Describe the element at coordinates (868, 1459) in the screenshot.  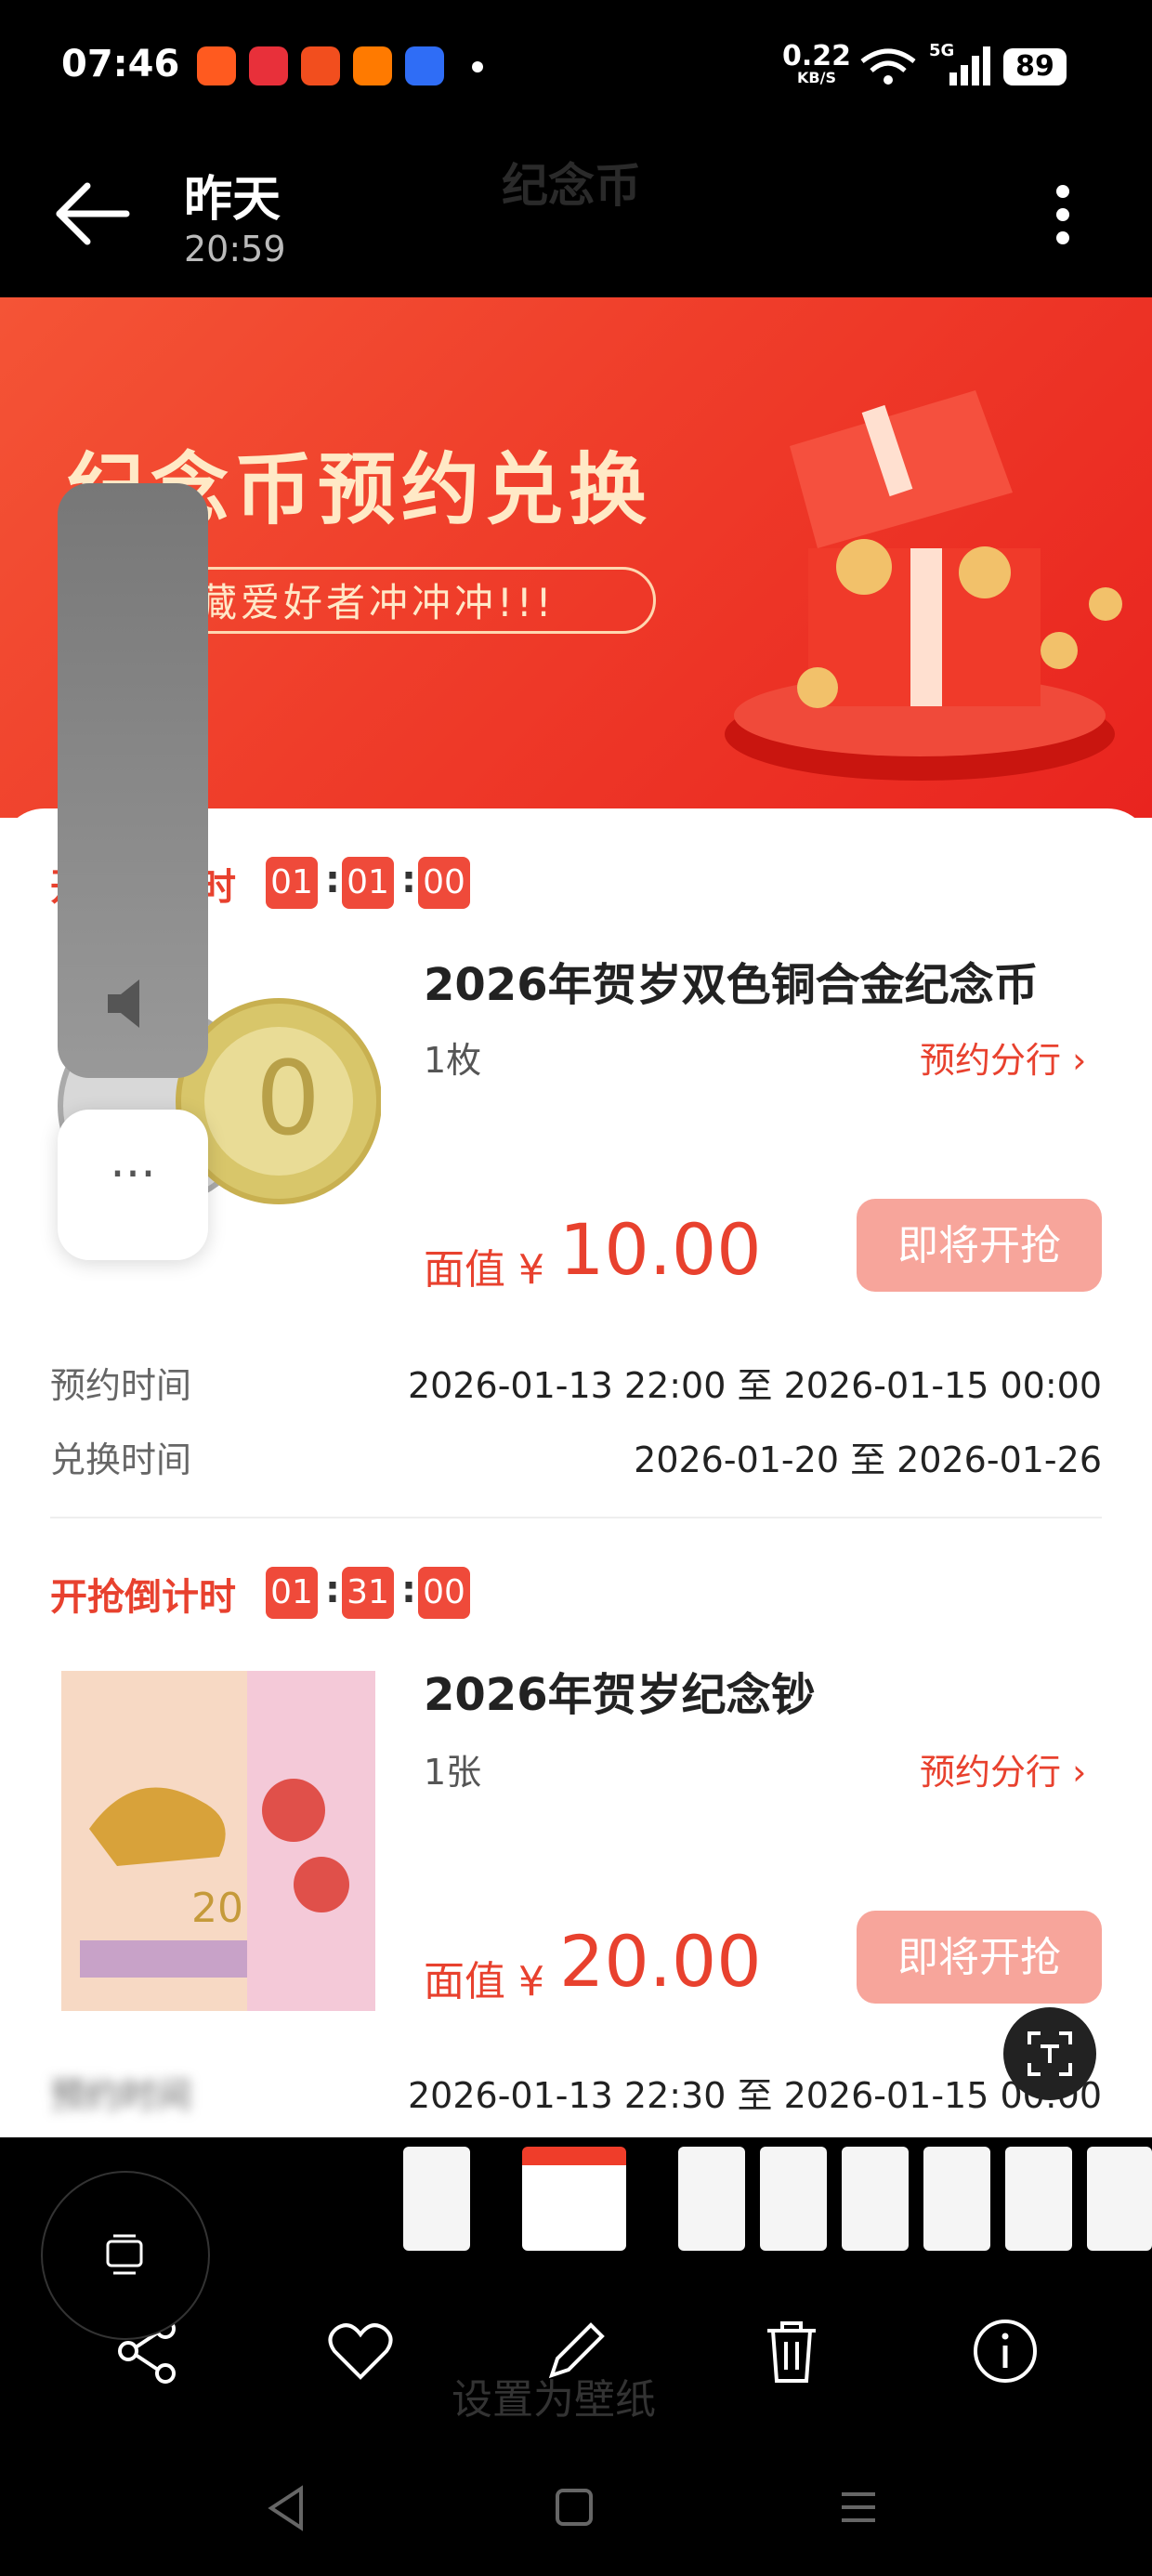
I see `exchange-time-value: 2026-01-20 至 2026-01-26` at that location.